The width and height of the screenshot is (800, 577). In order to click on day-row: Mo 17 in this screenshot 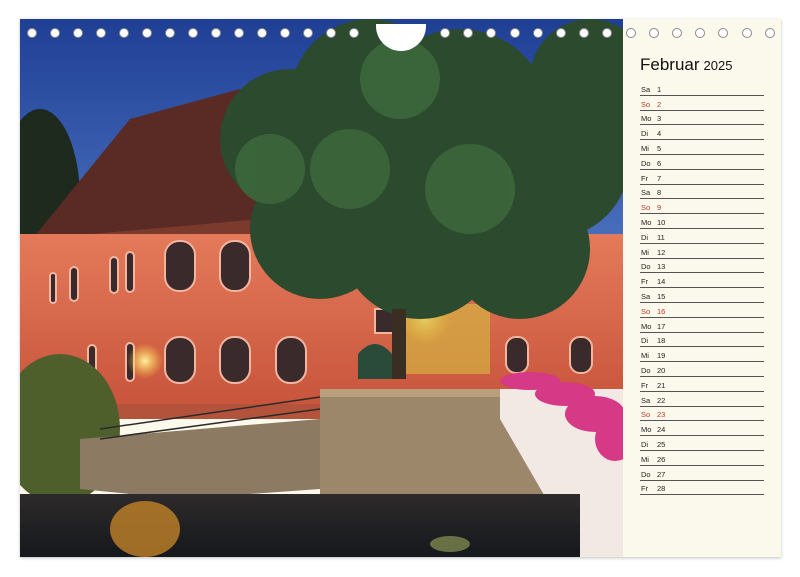, I will do `click(702, 325)`.